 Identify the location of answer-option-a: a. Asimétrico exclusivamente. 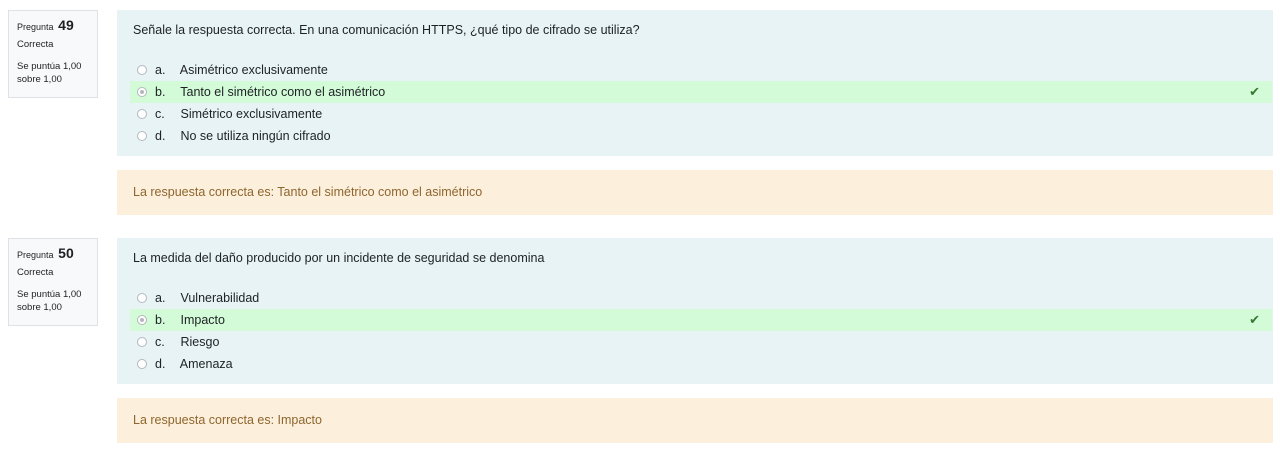
(701, 70).